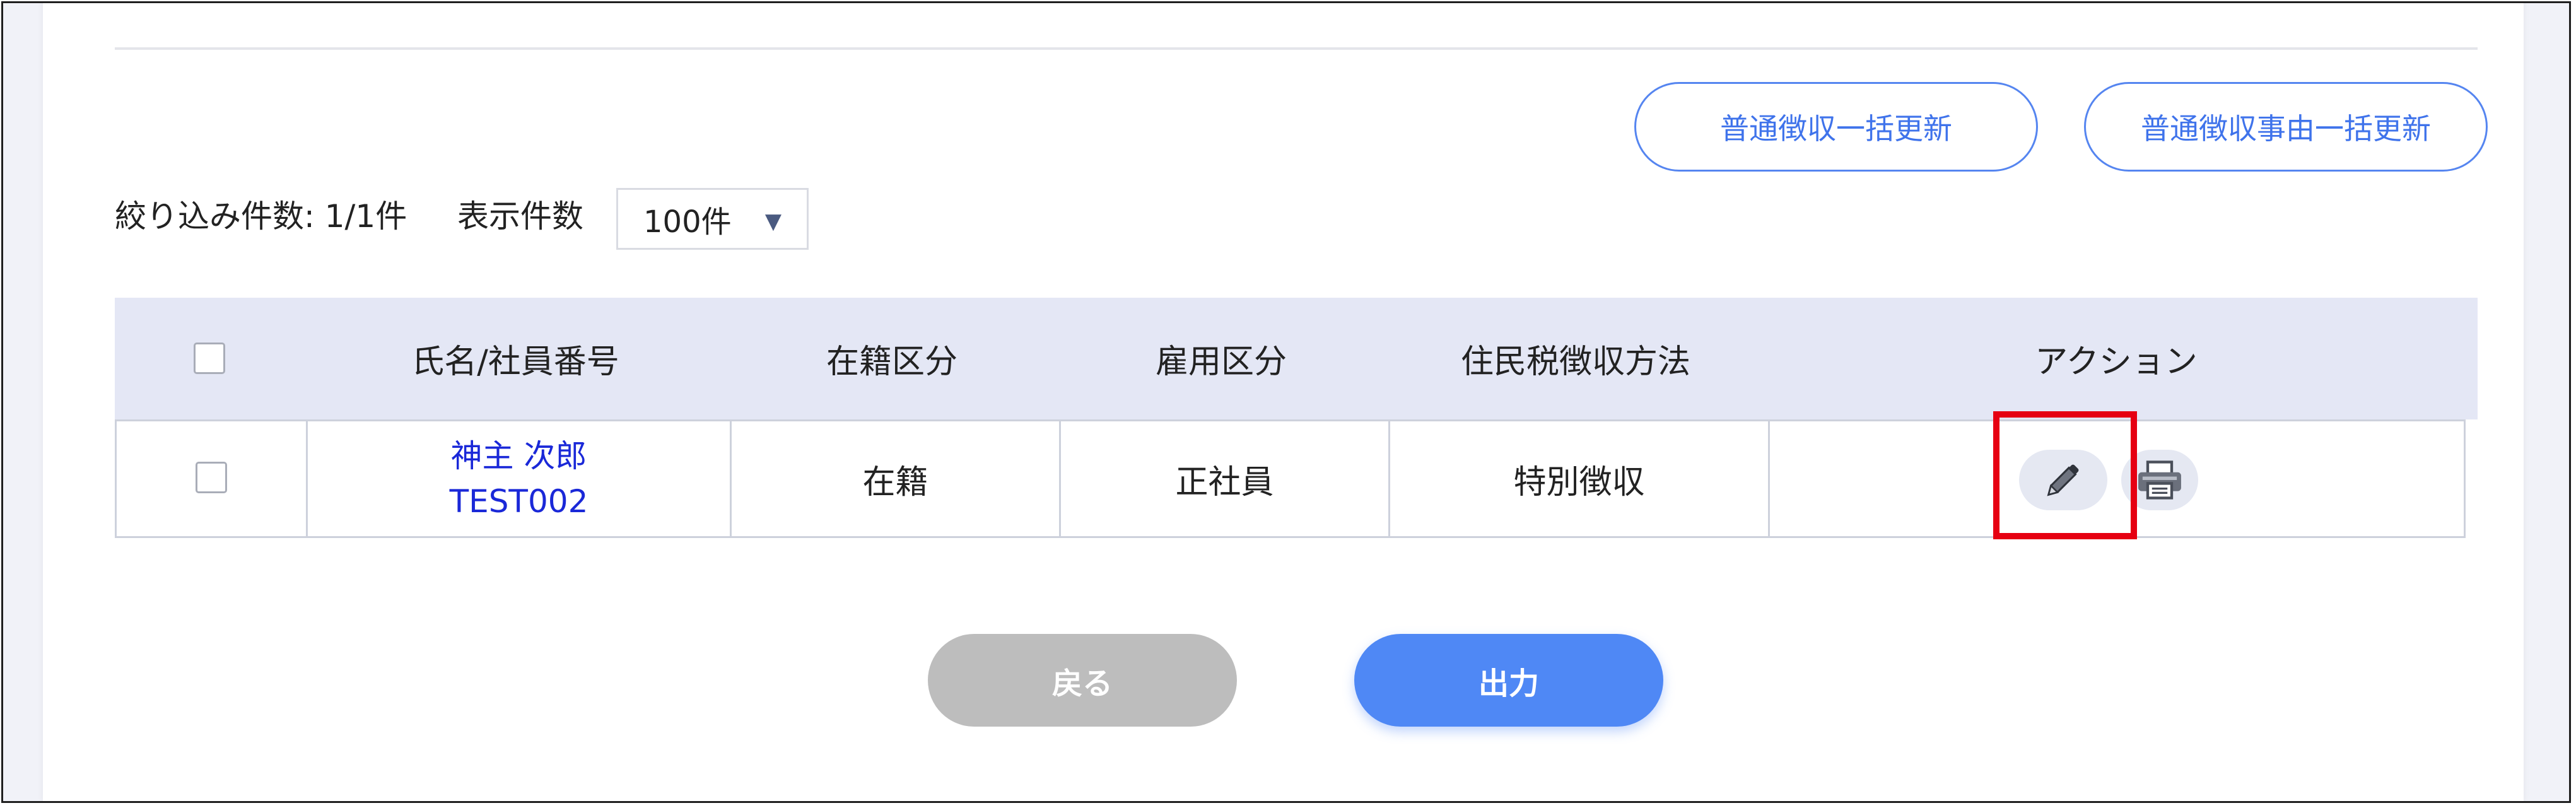  What do you see at coordinates (519, 456) in the screenshot?
I see `employee-name: 神主 次郎` at bounding box center [519, 456].